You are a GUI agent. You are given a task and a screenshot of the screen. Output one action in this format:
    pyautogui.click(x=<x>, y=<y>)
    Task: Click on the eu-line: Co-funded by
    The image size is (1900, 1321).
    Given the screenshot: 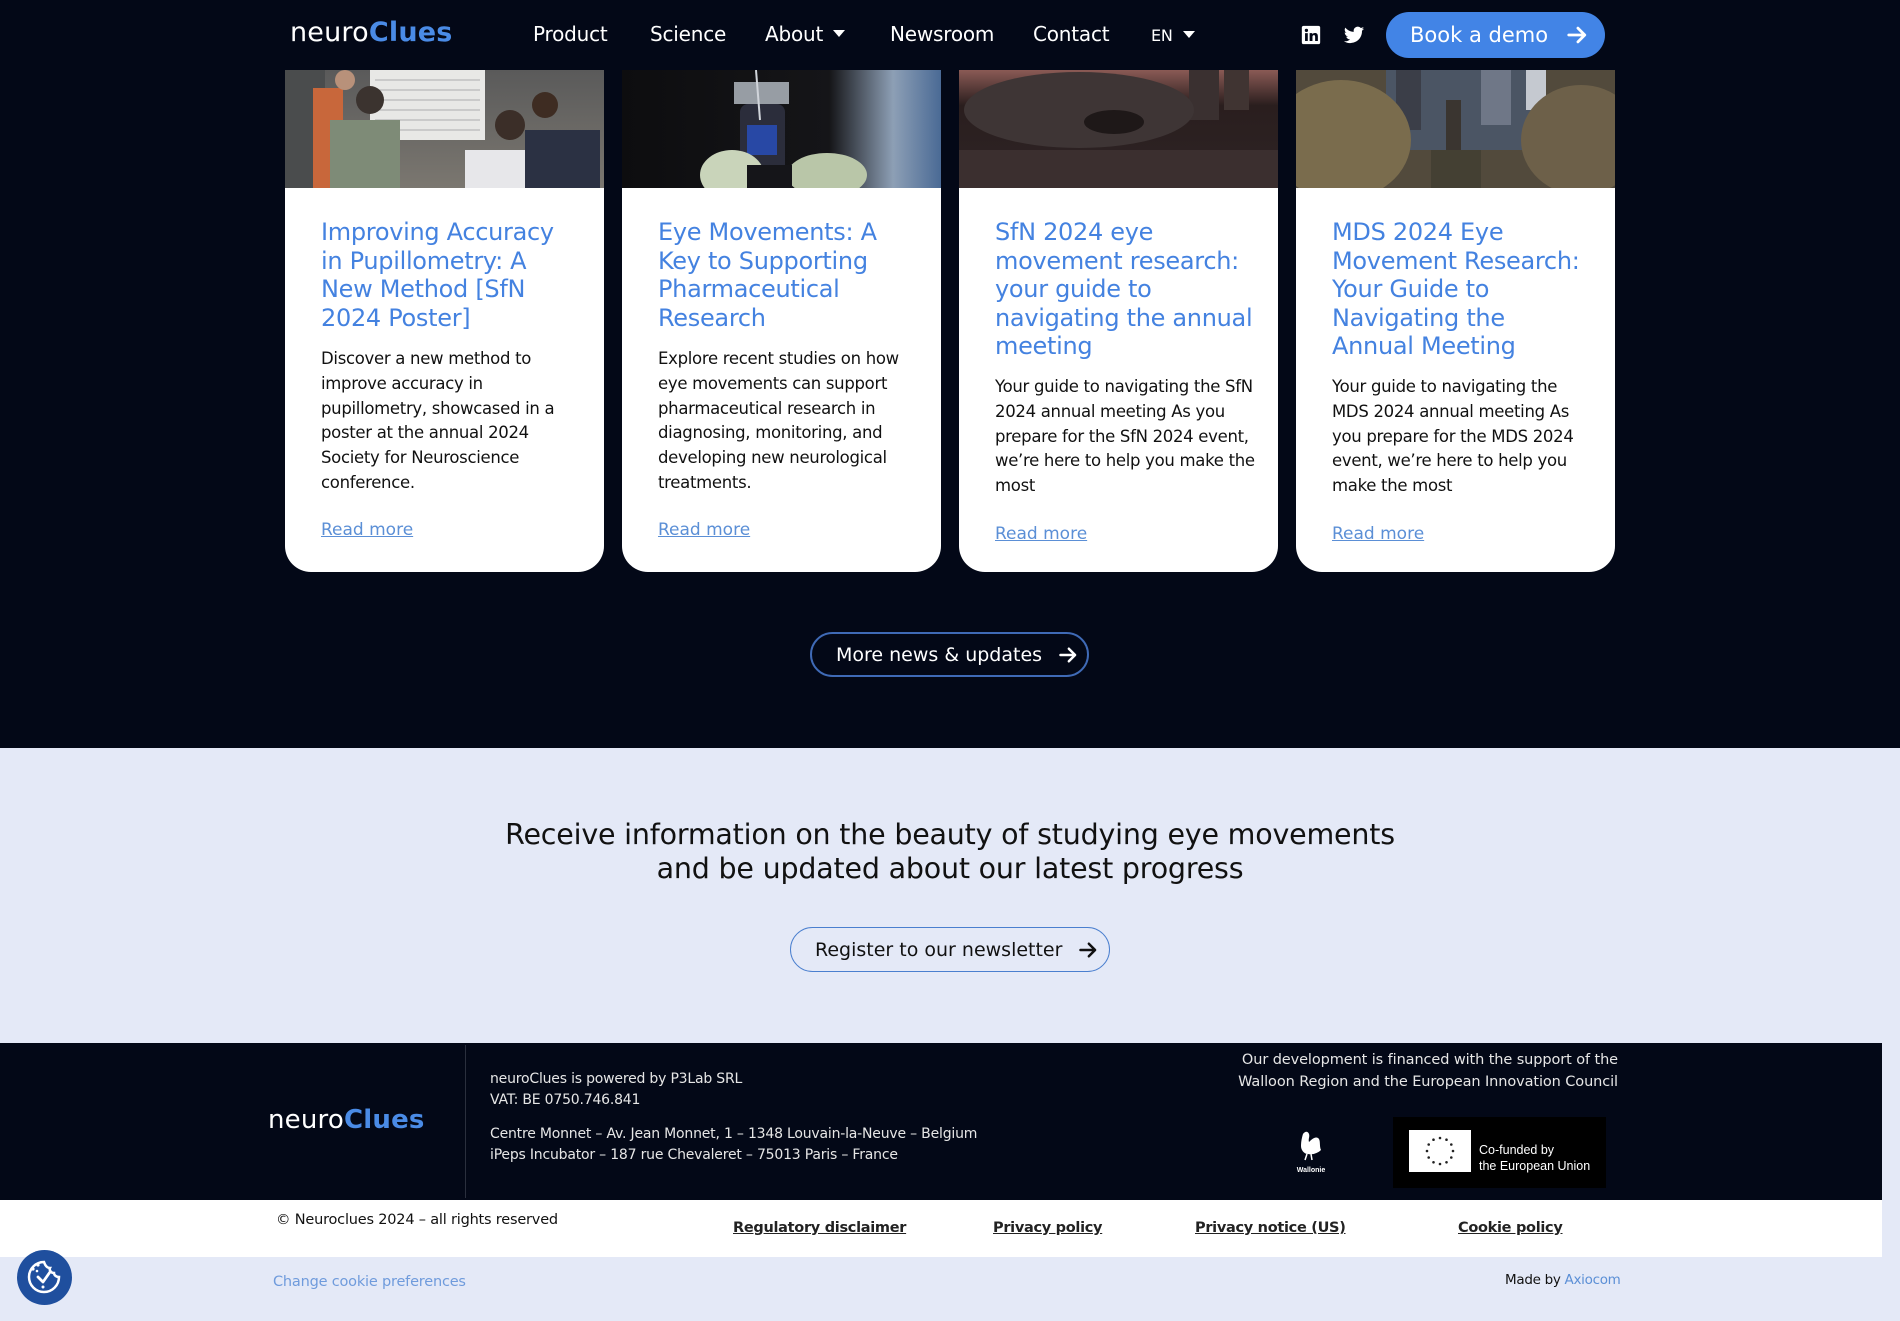 What is the action you would take?
    pyautogui.click(x=1517, y=1150)
    